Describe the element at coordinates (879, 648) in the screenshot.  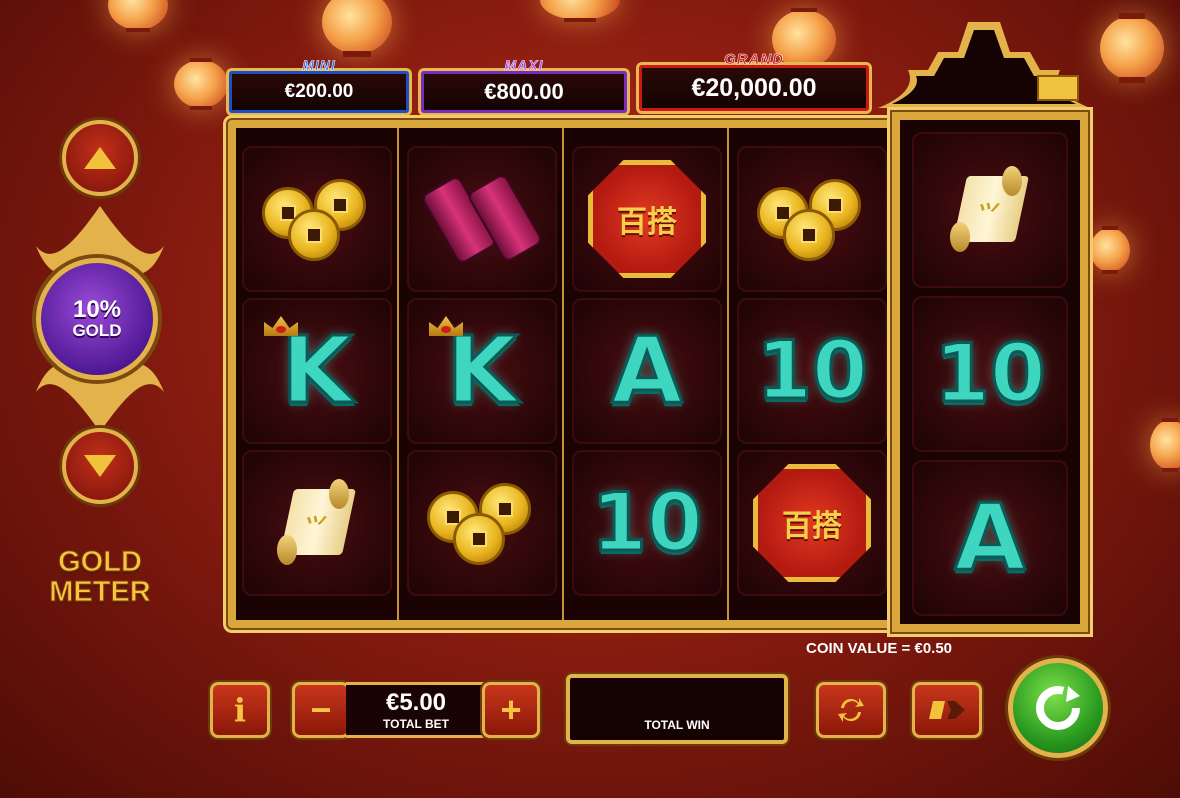
I see `coin-value-text: COIN VALUE = €0.50` at that location.